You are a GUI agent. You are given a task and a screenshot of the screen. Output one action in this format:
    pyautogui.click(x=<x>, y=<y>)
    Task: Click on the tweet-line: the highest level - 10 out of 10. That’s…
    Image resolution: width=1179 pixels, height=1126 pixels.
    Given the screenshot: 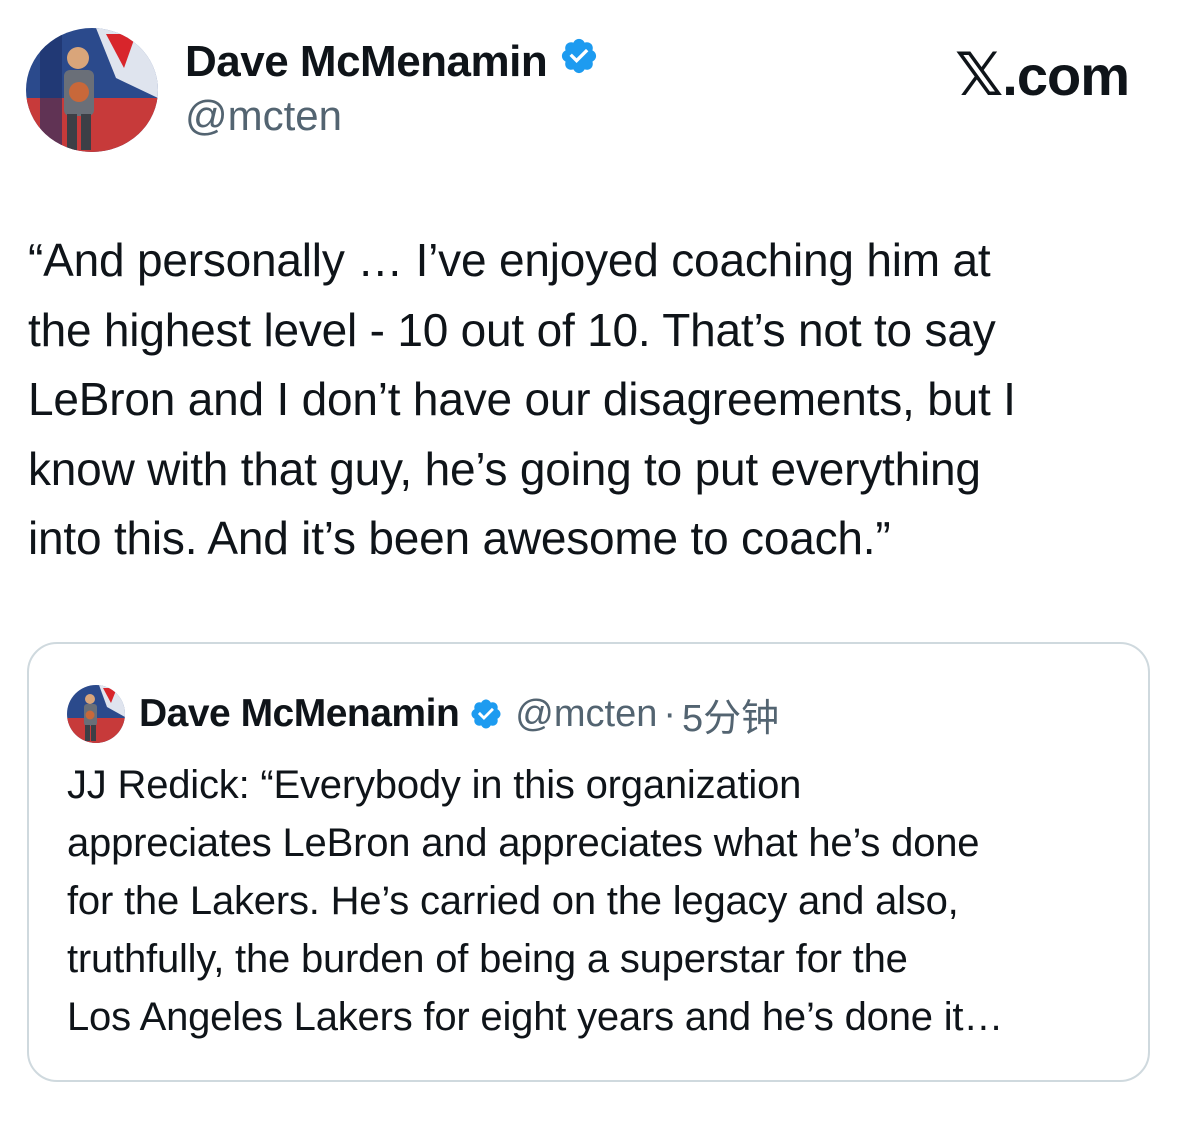 What is the action you would take?
    pyautogui.click(x=512, y=329)
    